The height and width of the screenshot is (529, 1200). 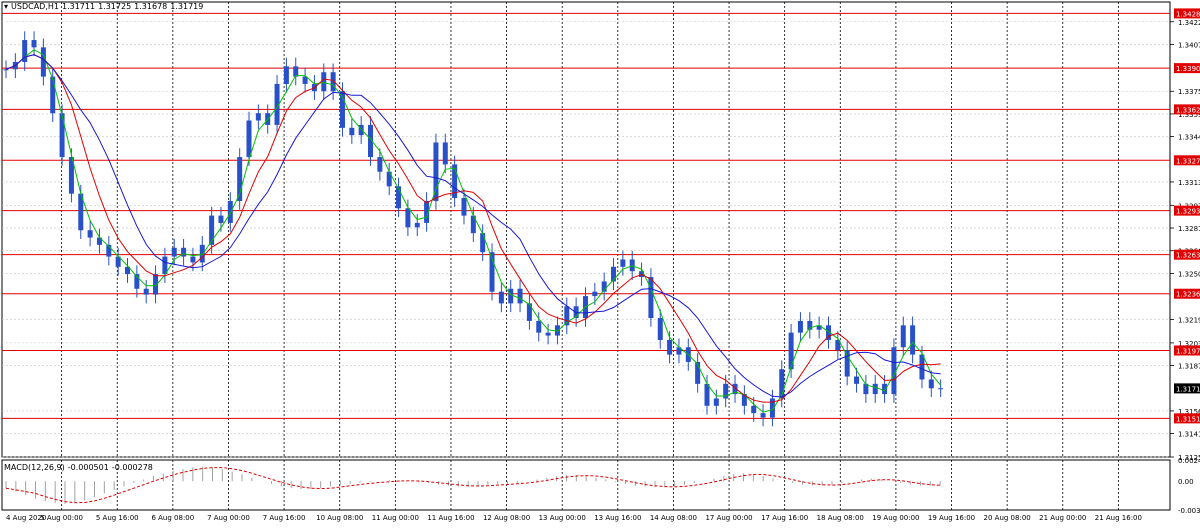 What do you see at coordinates (117, 518) in the screenshot?
I see `x-tick-label: 5 Aug 16:00` at bounding box center [117, 518].